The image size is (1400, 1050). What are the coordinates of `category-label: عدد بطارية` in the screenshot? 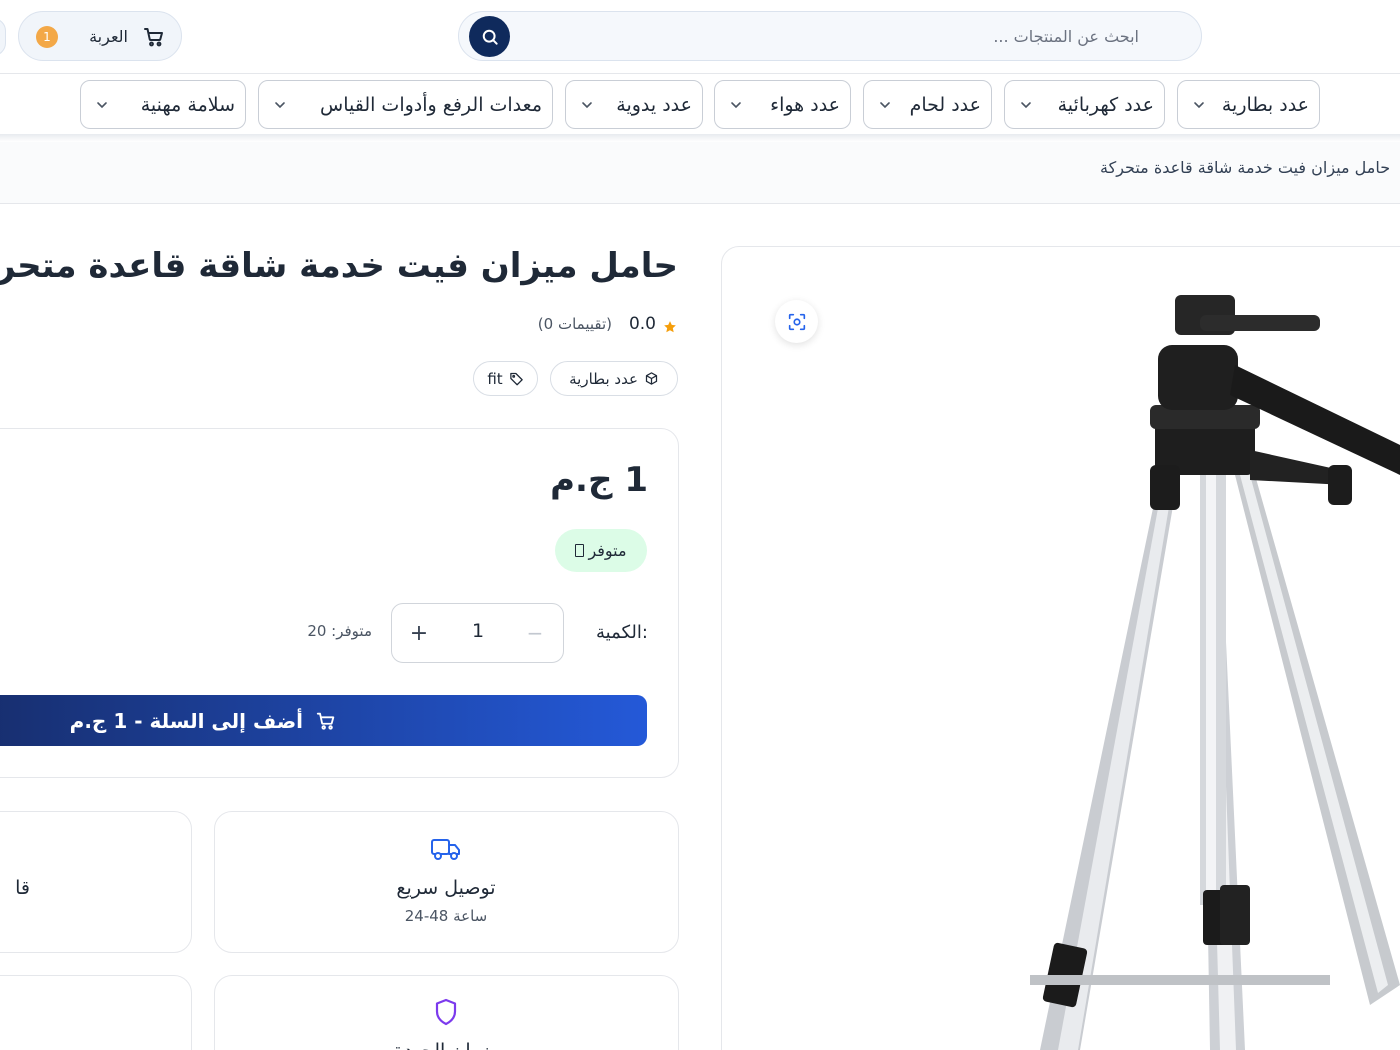 It's located at (1265, 104).